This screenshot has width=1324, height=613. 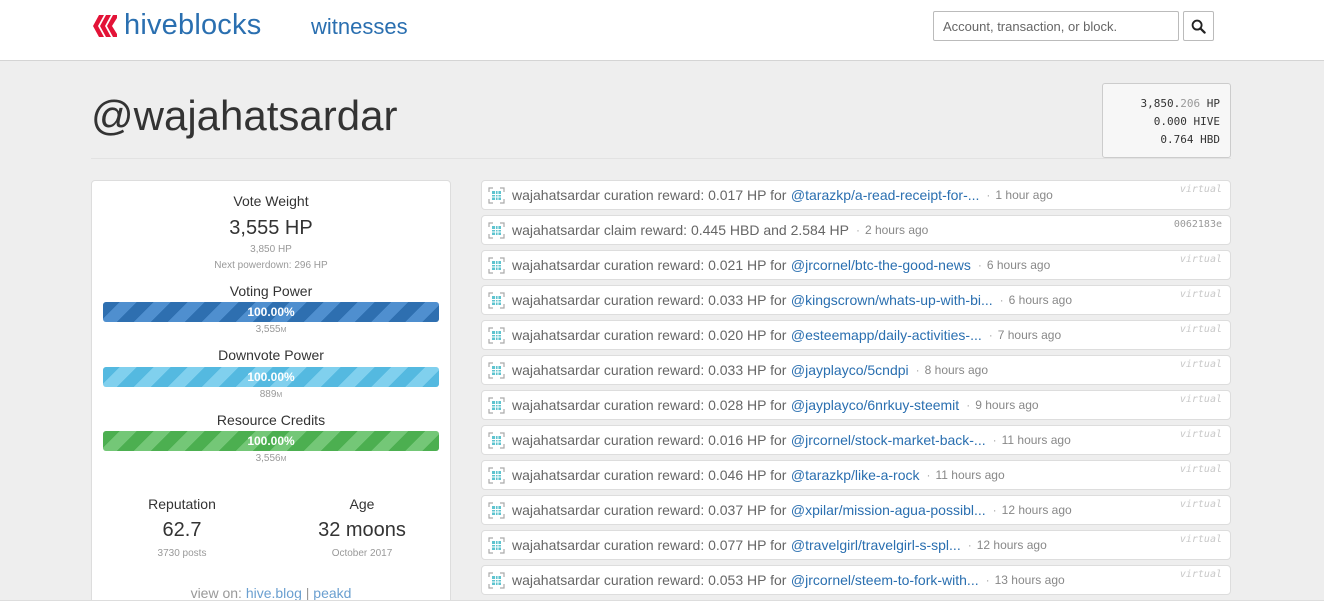 I want to click on operation-time: 1 hour ago, so click(x=1024, y=195).